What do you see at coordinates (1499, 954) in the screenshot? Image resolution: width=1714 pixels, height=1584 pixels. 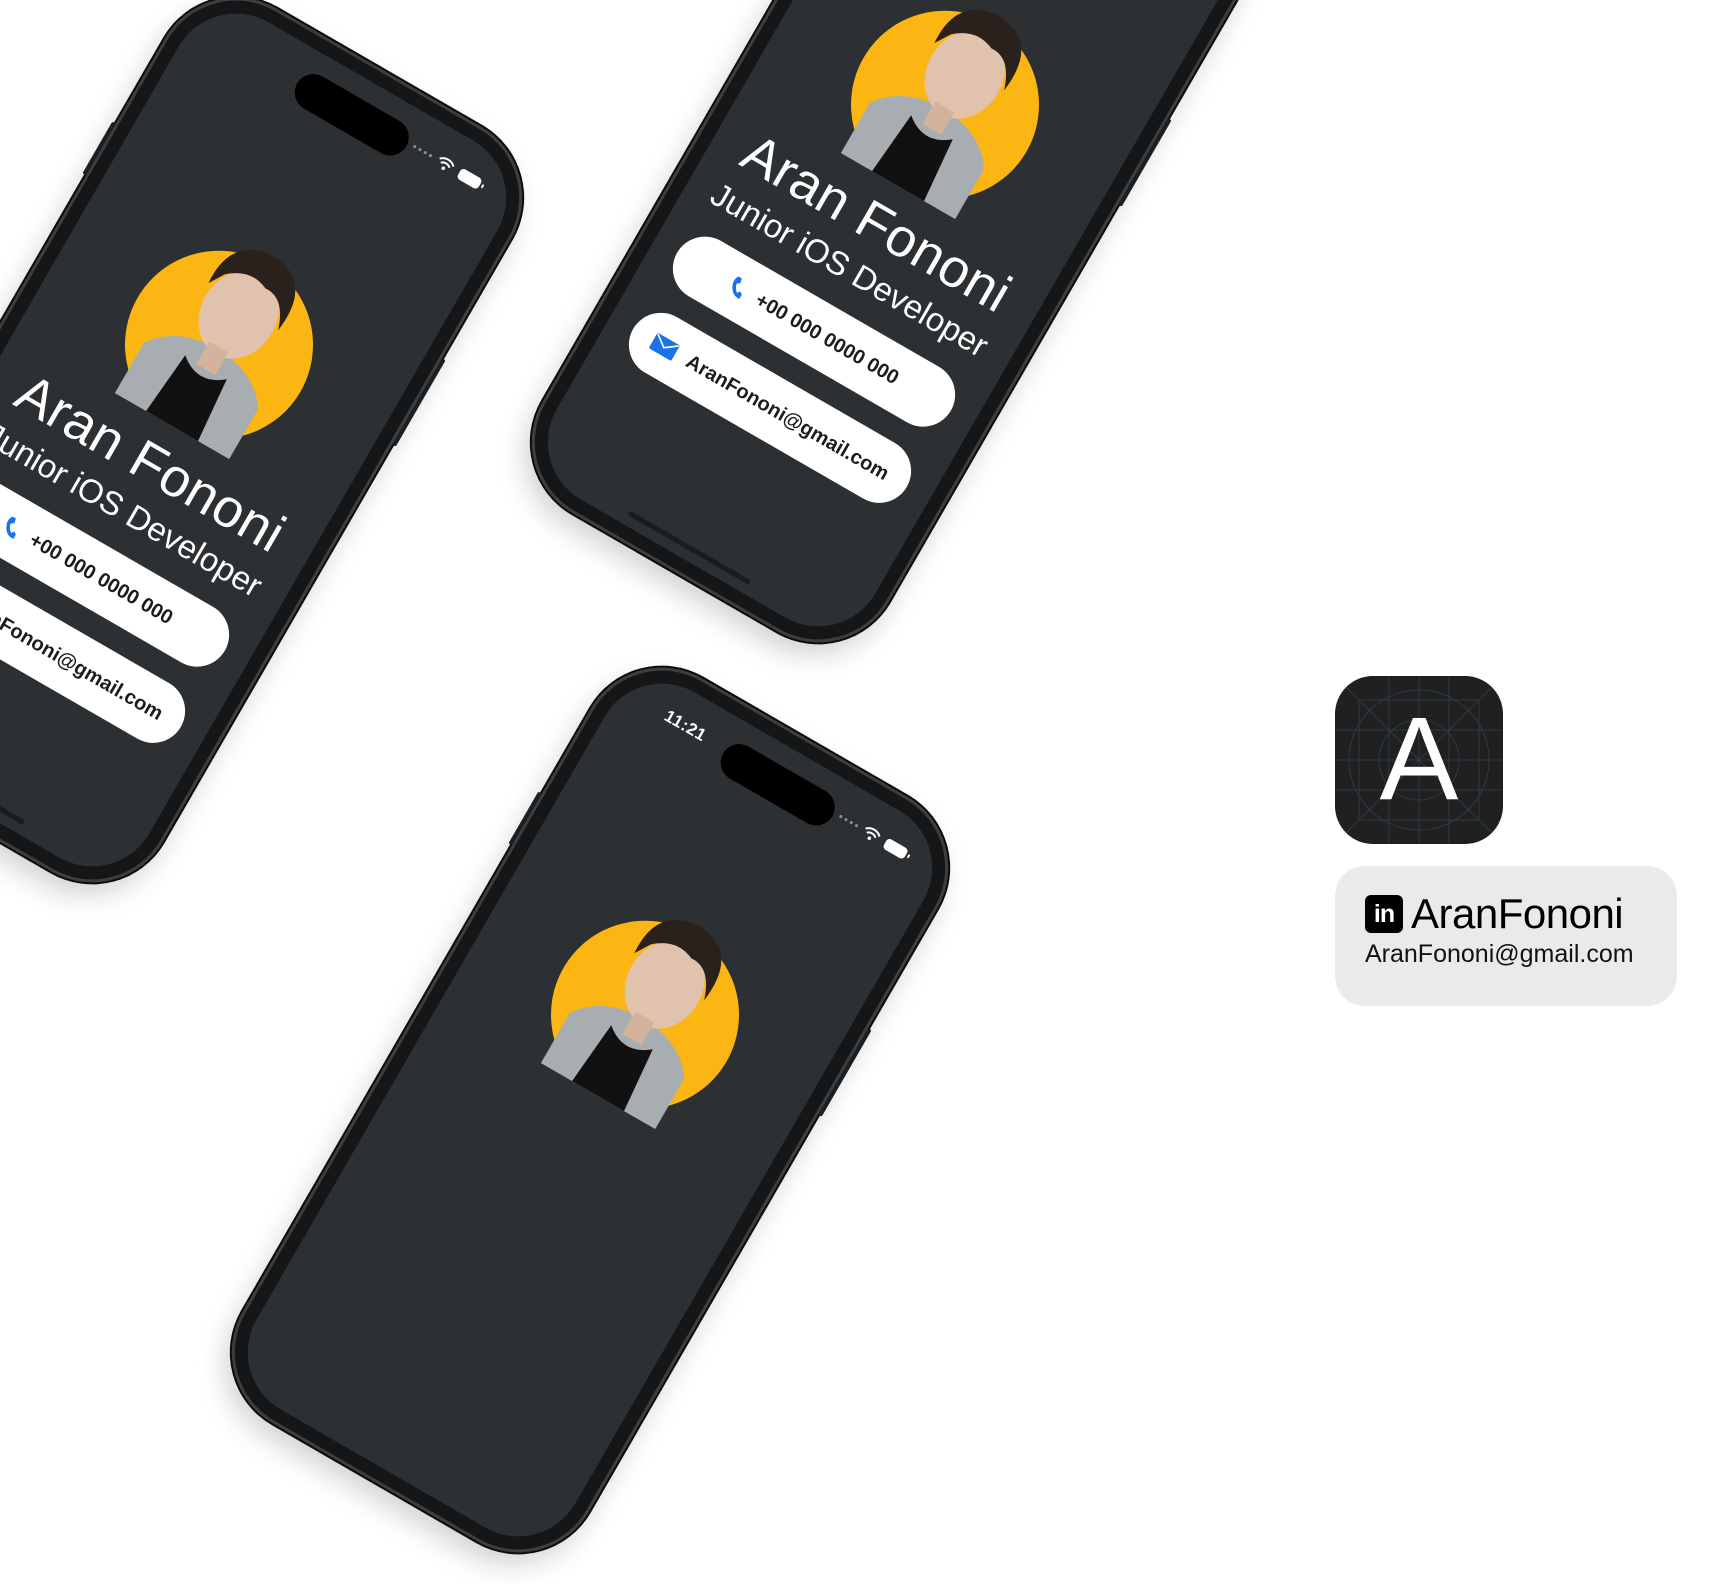 I see `card-email: AranFononi@gmail.com` at bounding box center [1499, 954].